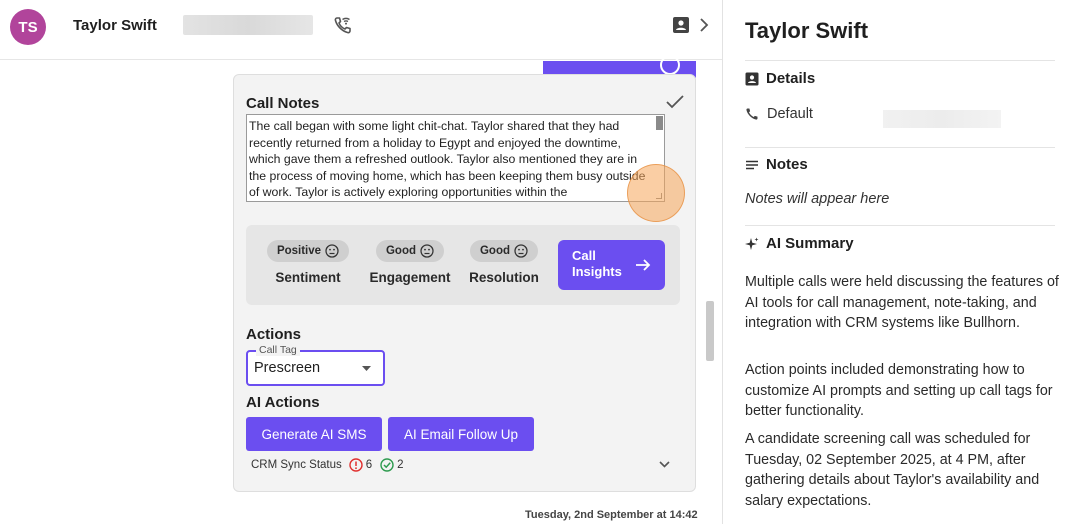  I want to click on resolution-badge: Good, so click(504, 251).